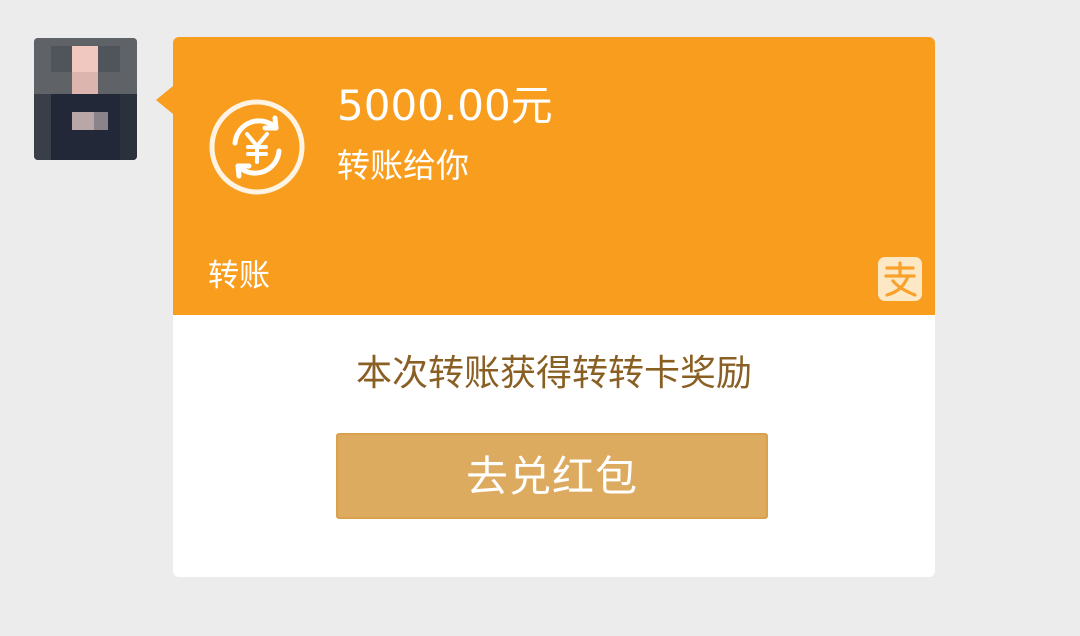  Describe the element at coordinates (239, 276) in the screenshot. I see `transfer-type-label: 转账` at that location.